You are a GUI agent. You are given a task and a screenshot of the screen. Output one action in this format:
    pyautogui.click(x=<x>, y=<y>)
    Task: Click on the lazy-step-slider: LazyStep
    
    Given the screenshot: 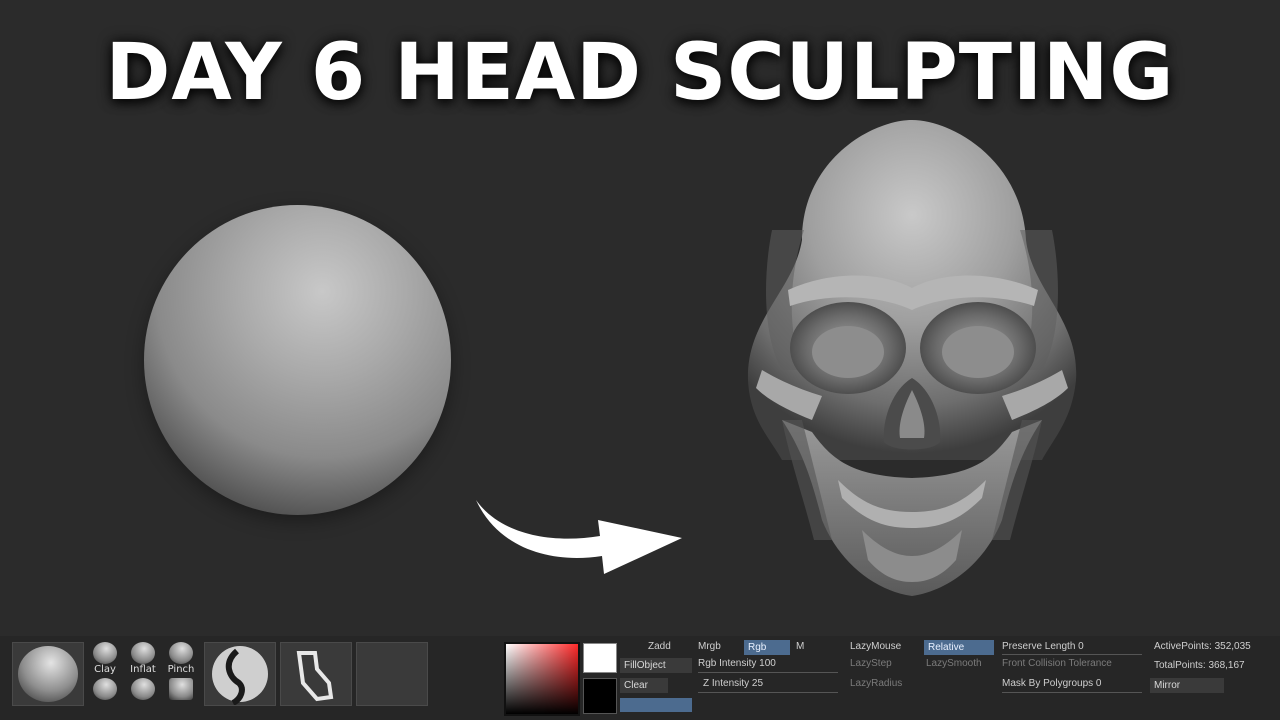 What is the action you would take?
    pyautogui.click(x=871, y=663)
    